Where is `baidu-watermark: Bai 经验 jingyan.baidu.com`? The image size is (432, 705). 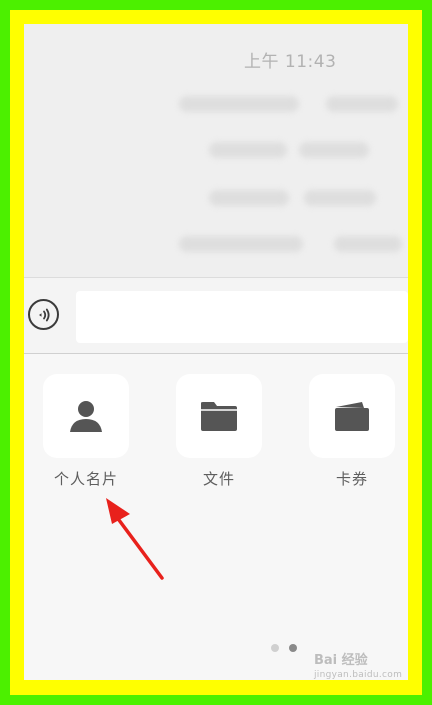
baidu-watermark: Bai 经验 jingyan.baidu.com is located at coordinates (360, 667).